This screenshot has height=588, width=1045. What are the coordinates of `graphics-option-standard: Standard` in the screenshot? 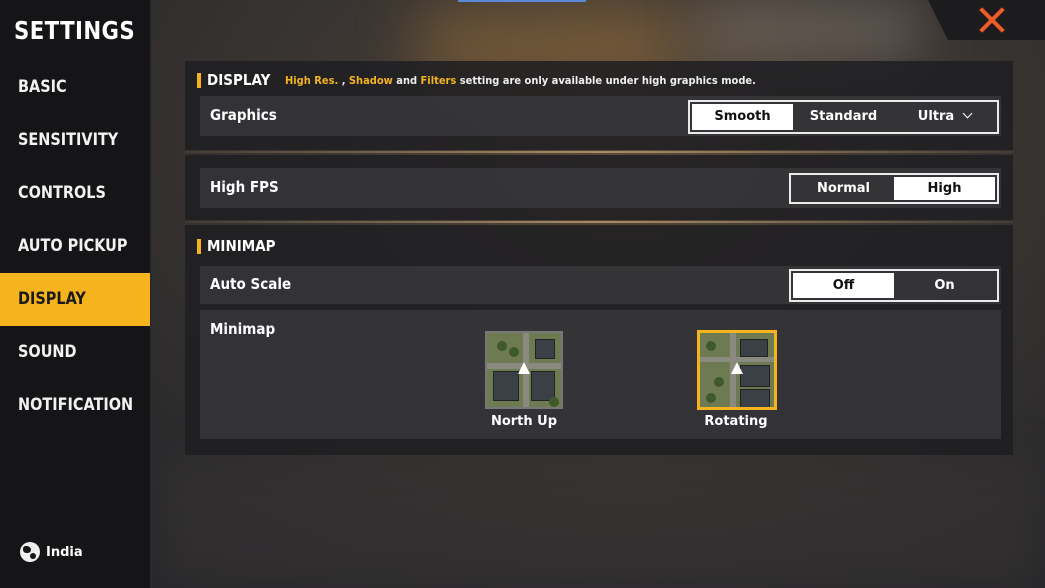 It's located at (843, 117).